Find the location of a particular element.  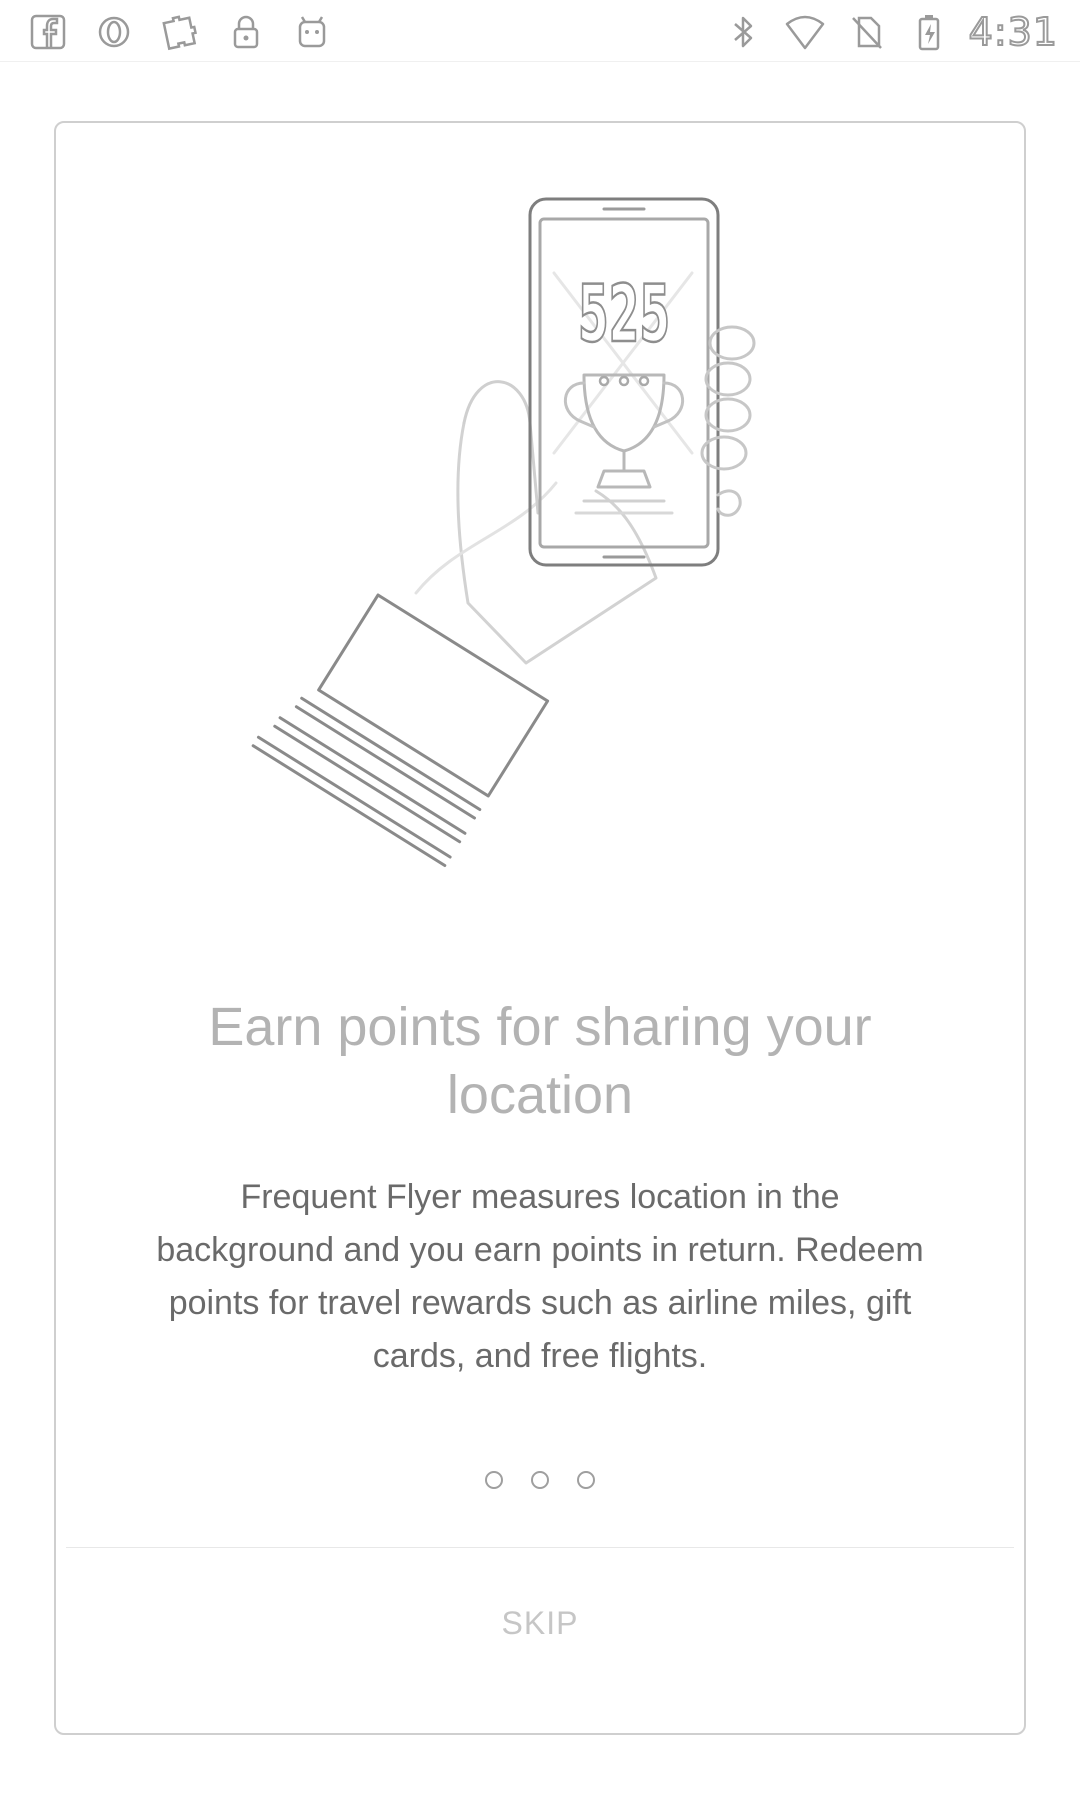

status-bar: 4:31 is located at coordinates (540, 31).